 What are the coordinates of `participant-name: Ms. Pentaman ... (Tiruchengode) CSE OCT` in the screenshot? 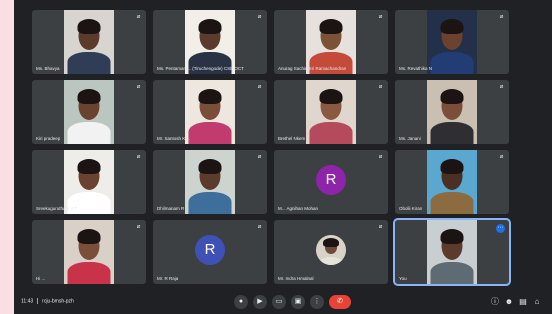 It's located at (200, 68).